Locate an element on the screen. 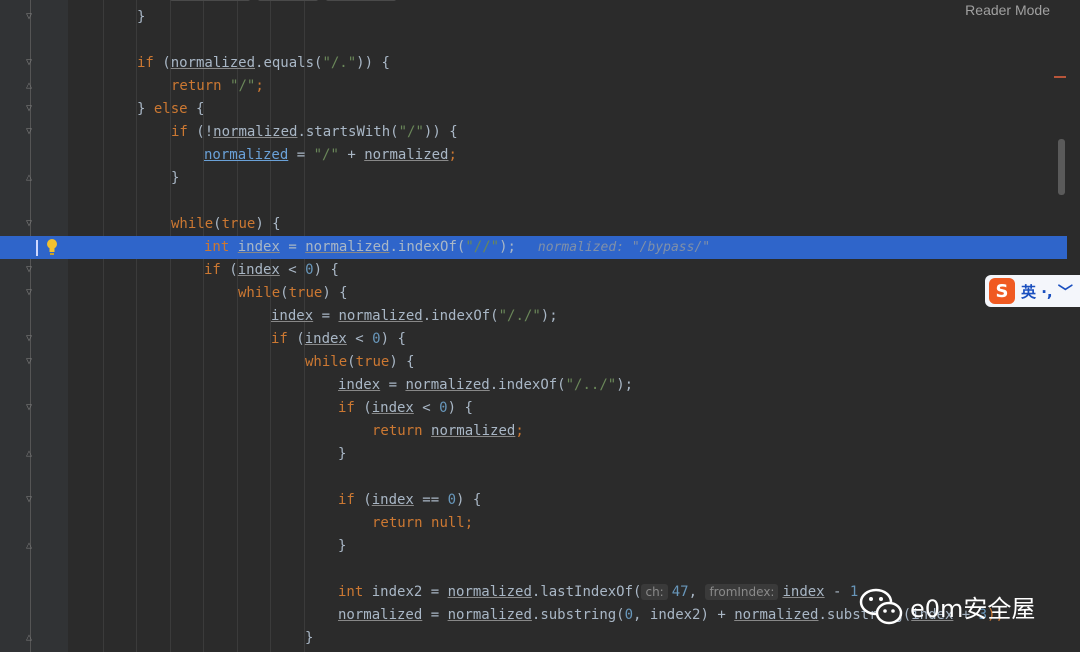 Image resolution: width=1080 pixels, height=652 pixels. breakpoint-marker is located at coordinates (37, 248).